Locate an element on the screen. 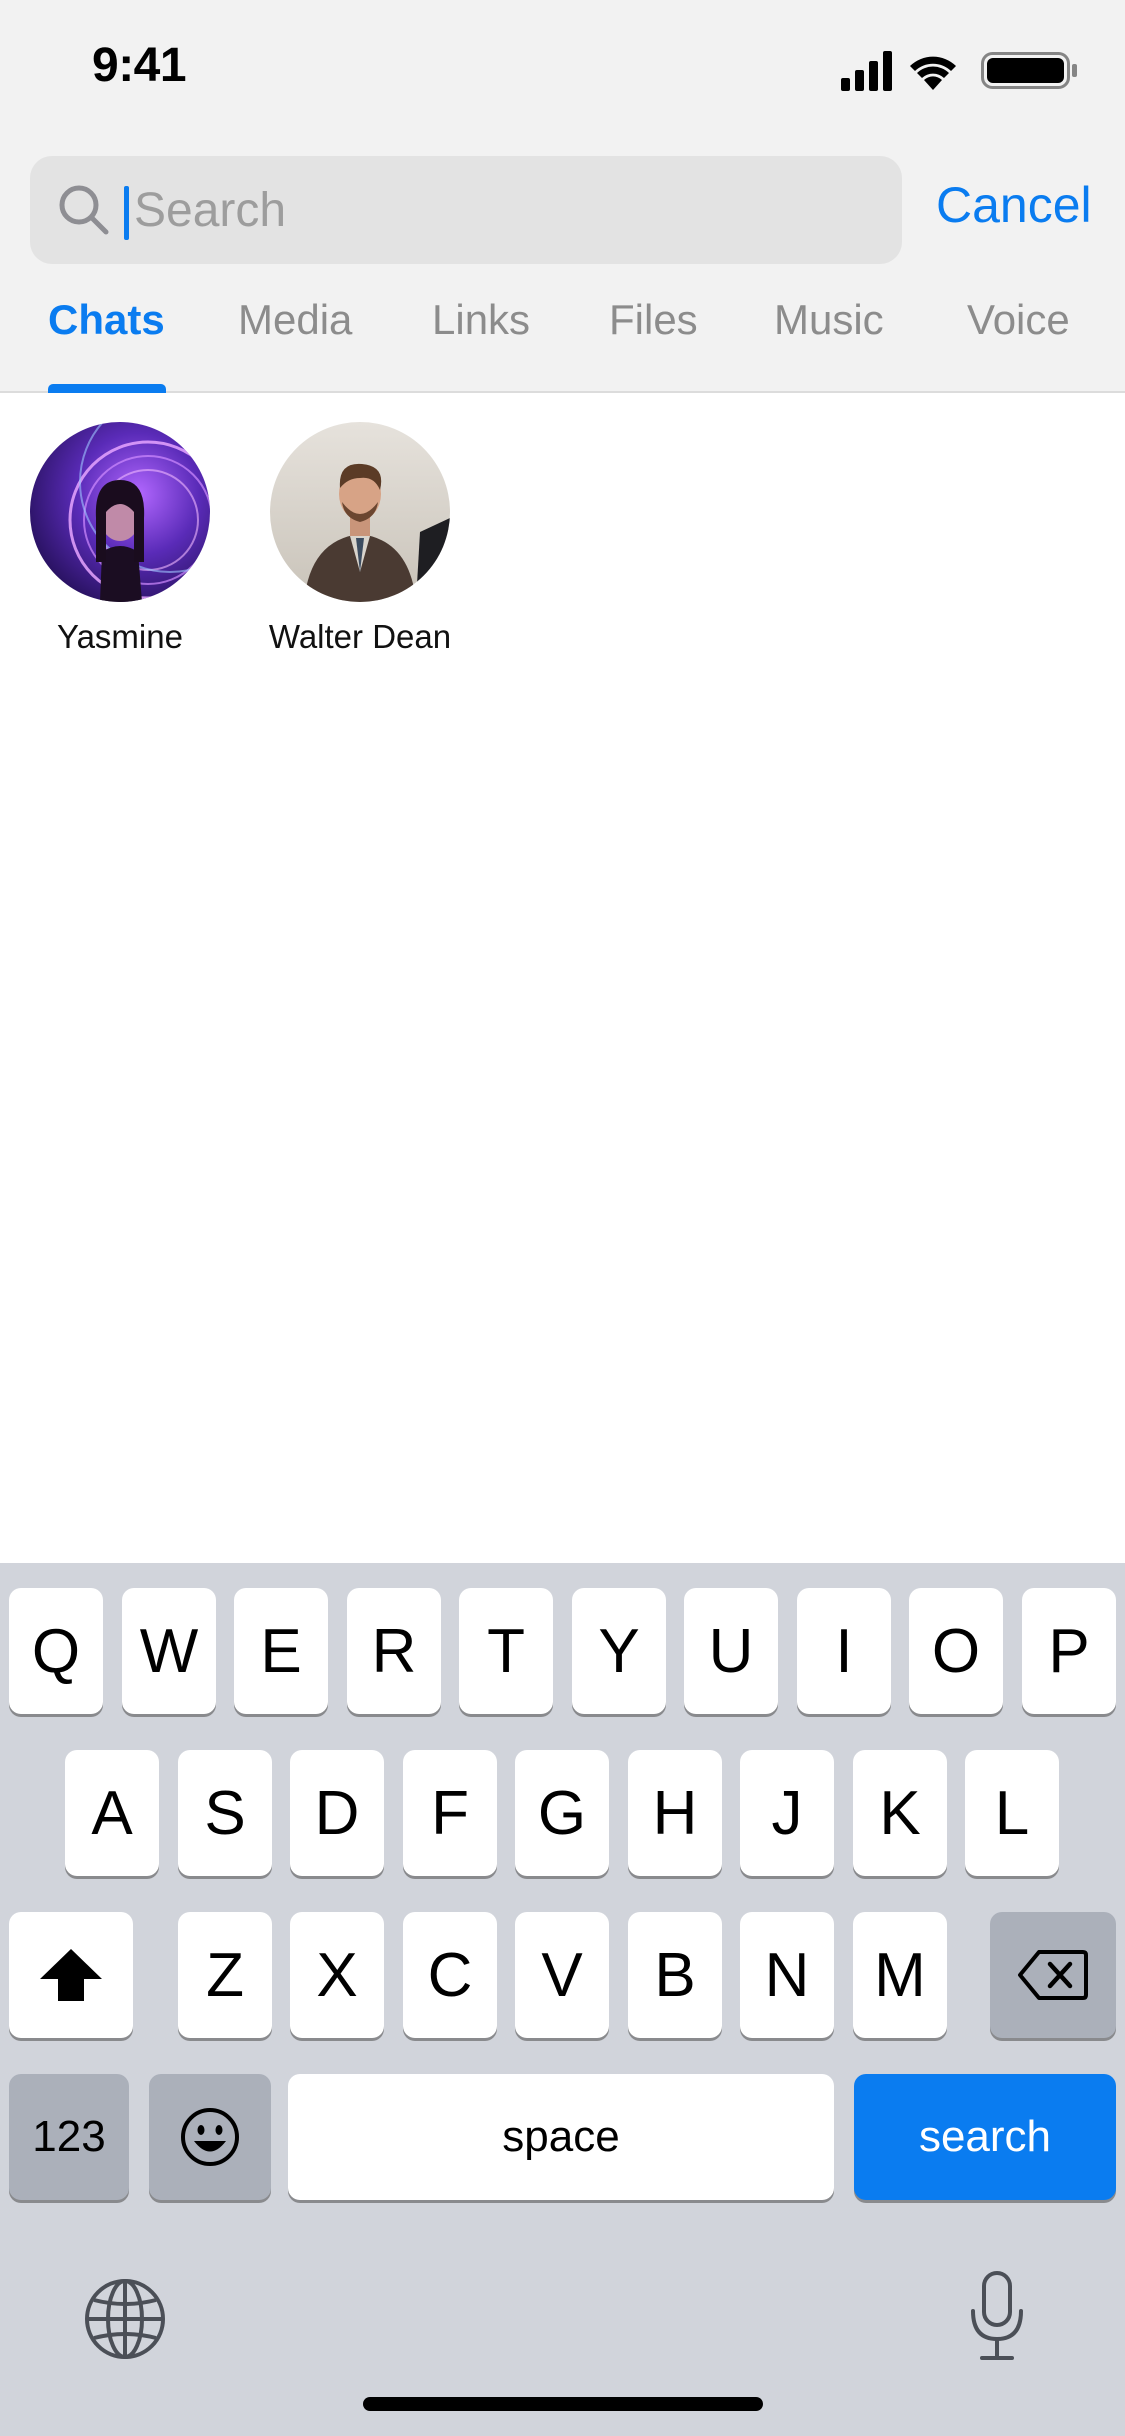 The image size is (1125, 2436). key-l: L is located at coordinates (1012, 1813).